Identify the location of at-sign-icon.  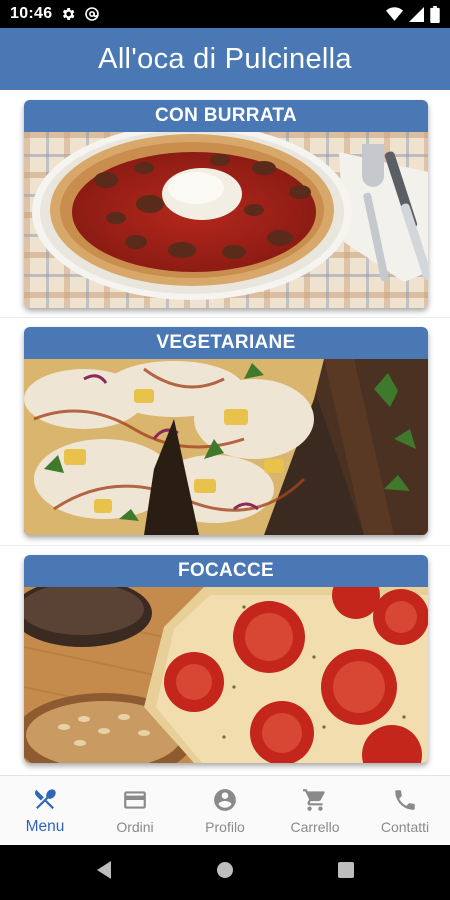
(92, 14).